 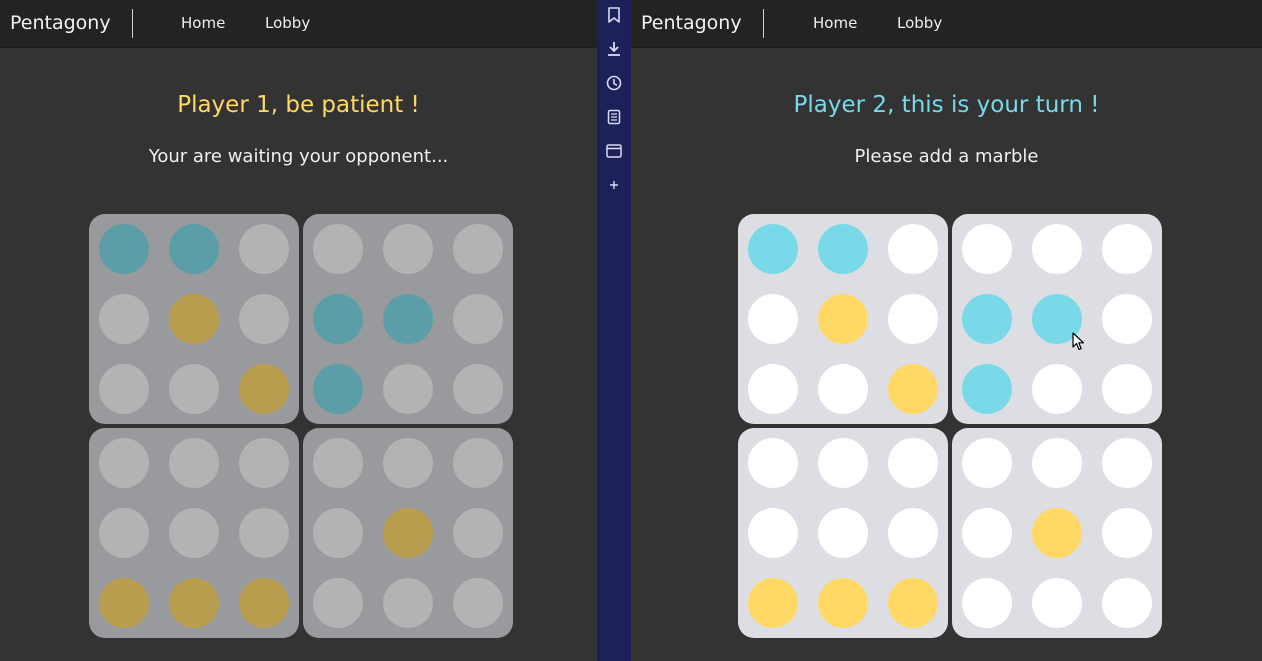 What do you see at coordinates (614, 151) in the screenshot?
I see `window-icon` at bounding box center [614, 151].